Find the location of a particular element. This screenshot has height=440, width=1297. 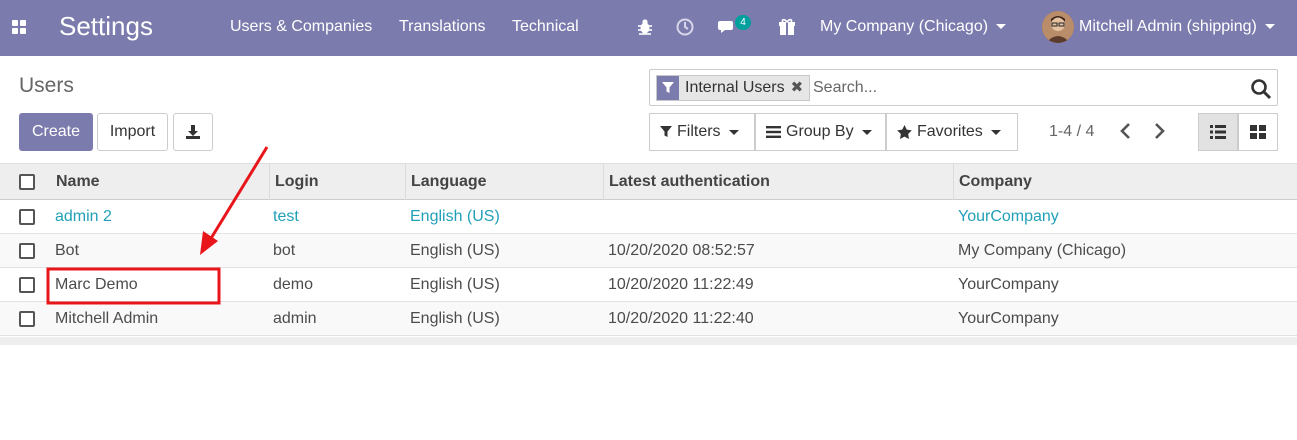

favorites-label: Favorites is located at coordinates (950, 131).